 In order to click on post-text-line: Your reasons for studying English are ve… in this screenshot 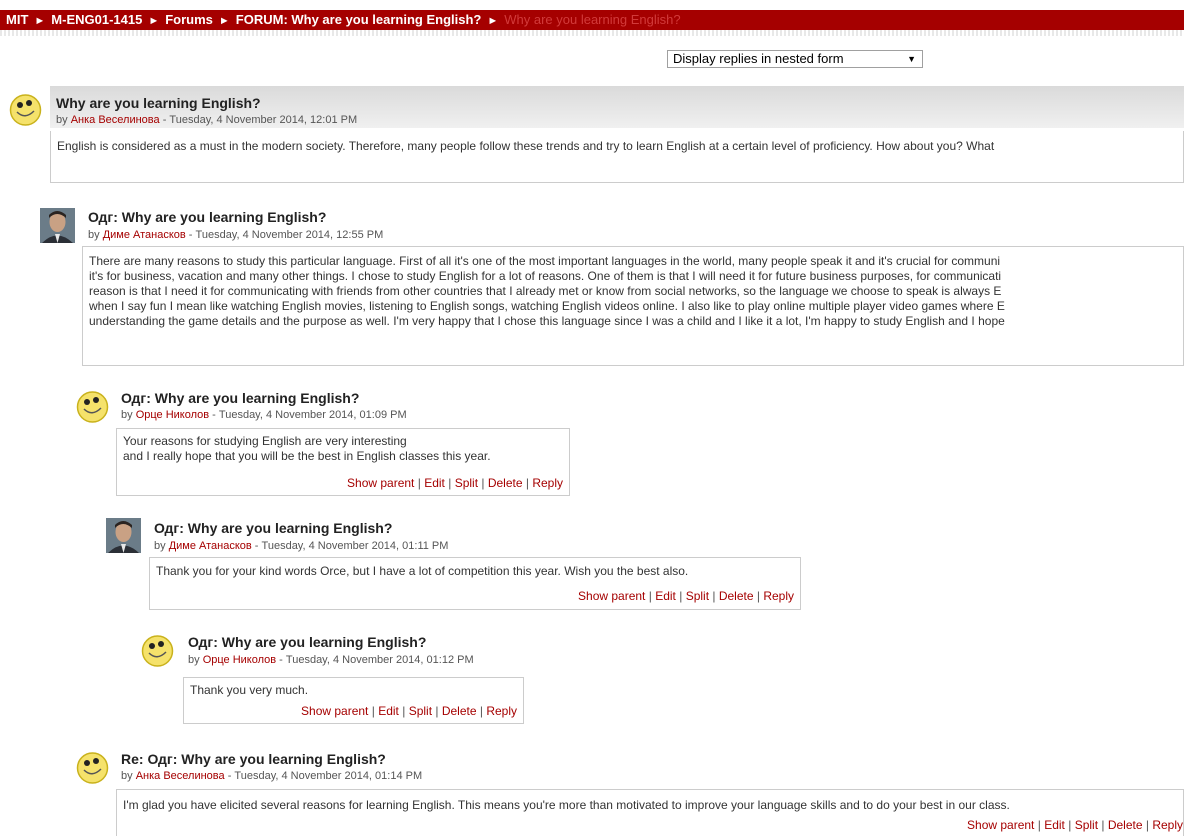, I will do `click(265, 441)`.